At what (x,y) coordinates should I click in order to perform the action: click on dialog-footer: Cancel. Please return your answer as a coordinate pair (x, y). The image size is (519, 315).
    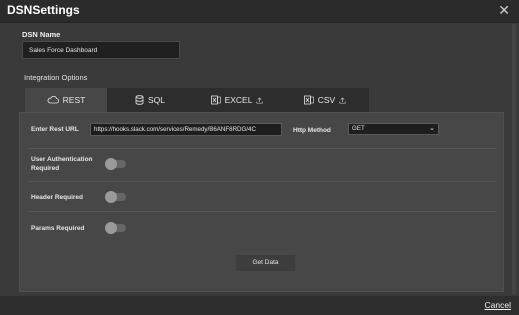
    Looking at the image, I should click on (259, 305).